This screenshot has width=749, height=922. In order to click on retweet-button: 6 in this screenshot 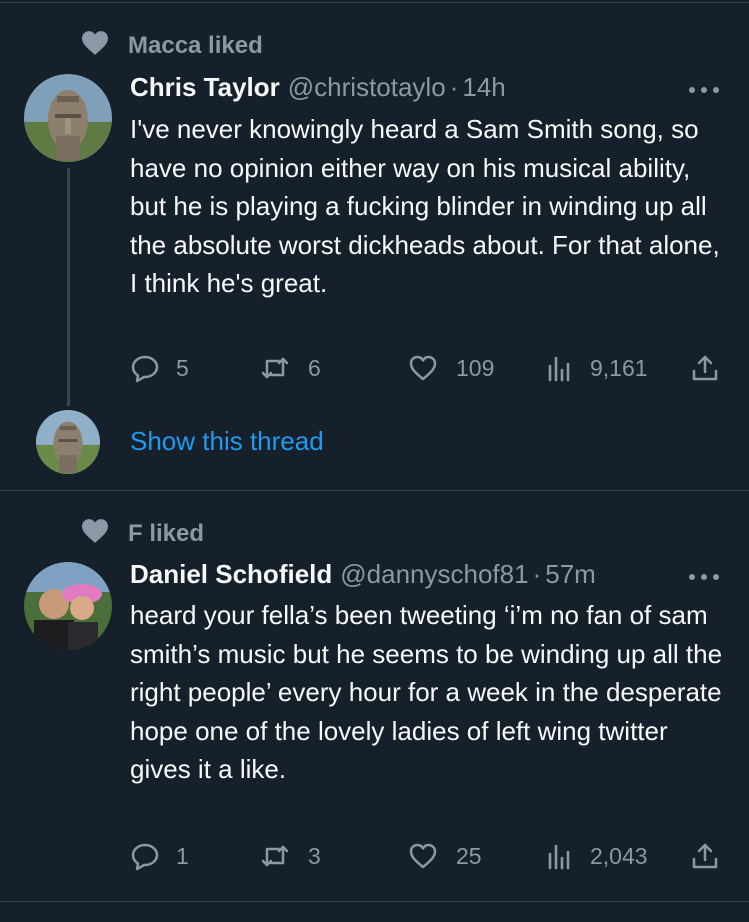, I will do `click(289, 368)`.